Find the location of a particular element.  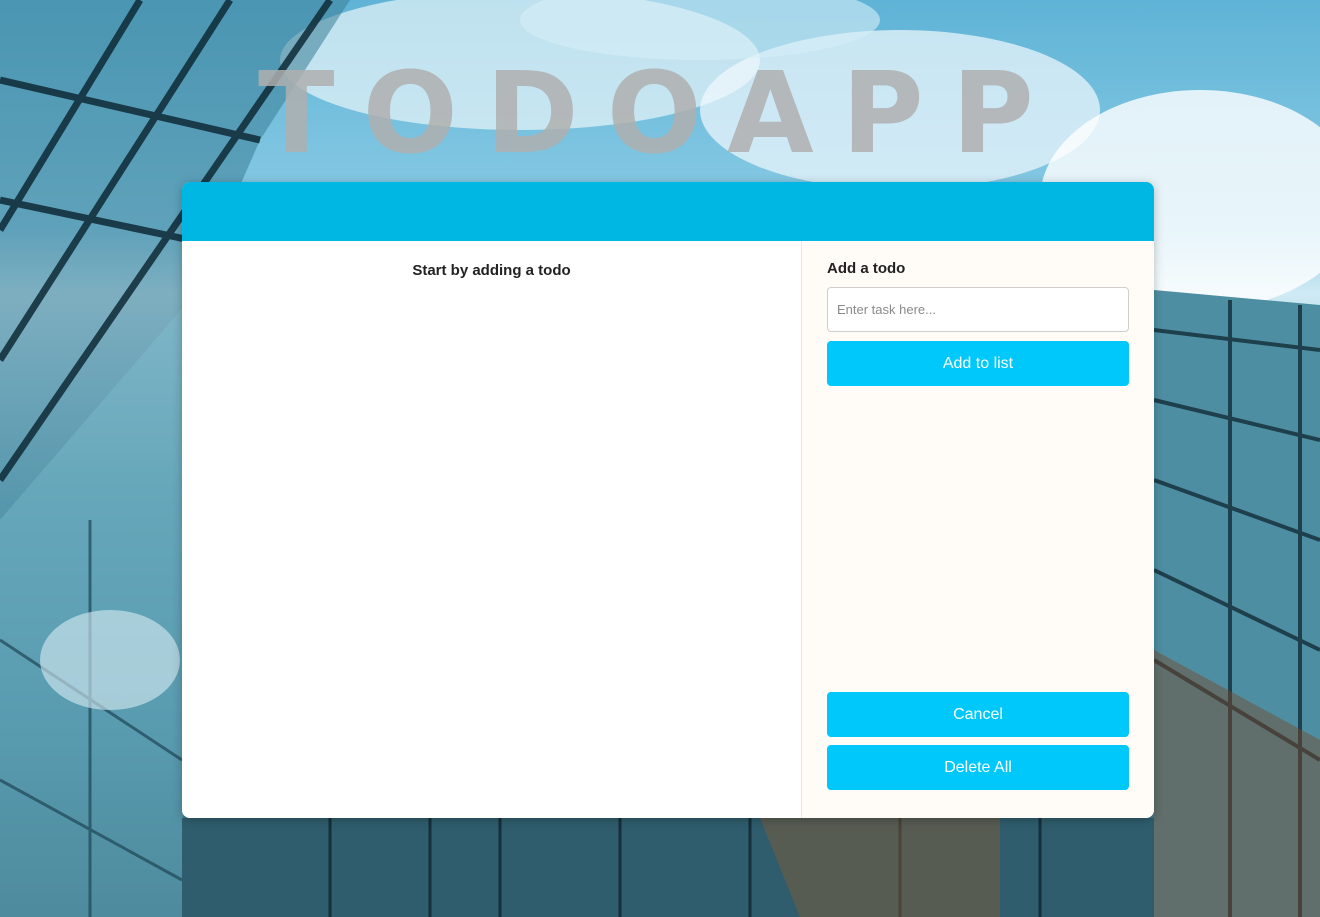

task-input is located at coordinates (978, 309).